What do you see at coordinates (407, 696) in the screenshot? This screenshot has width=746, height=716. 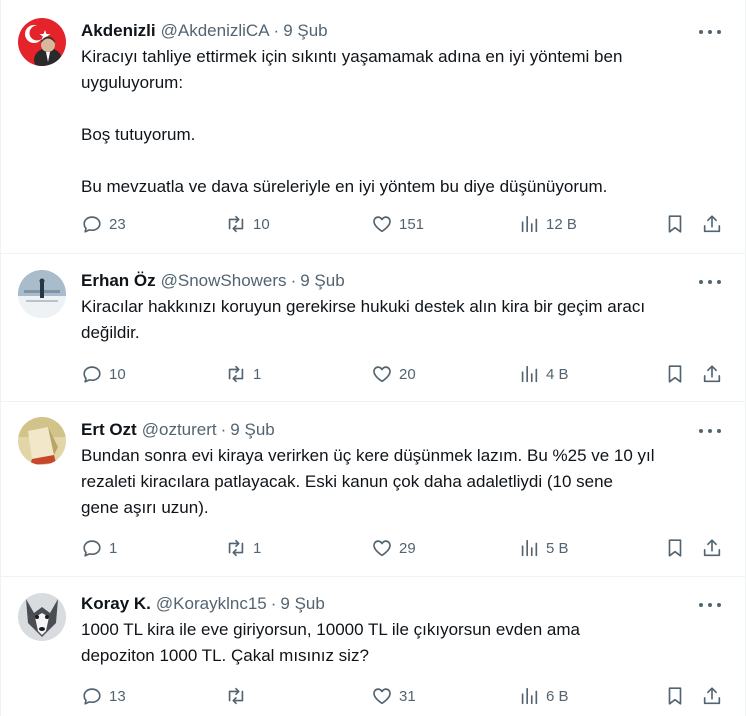 I see `like-count: 31` at bounding box center [407, 696].